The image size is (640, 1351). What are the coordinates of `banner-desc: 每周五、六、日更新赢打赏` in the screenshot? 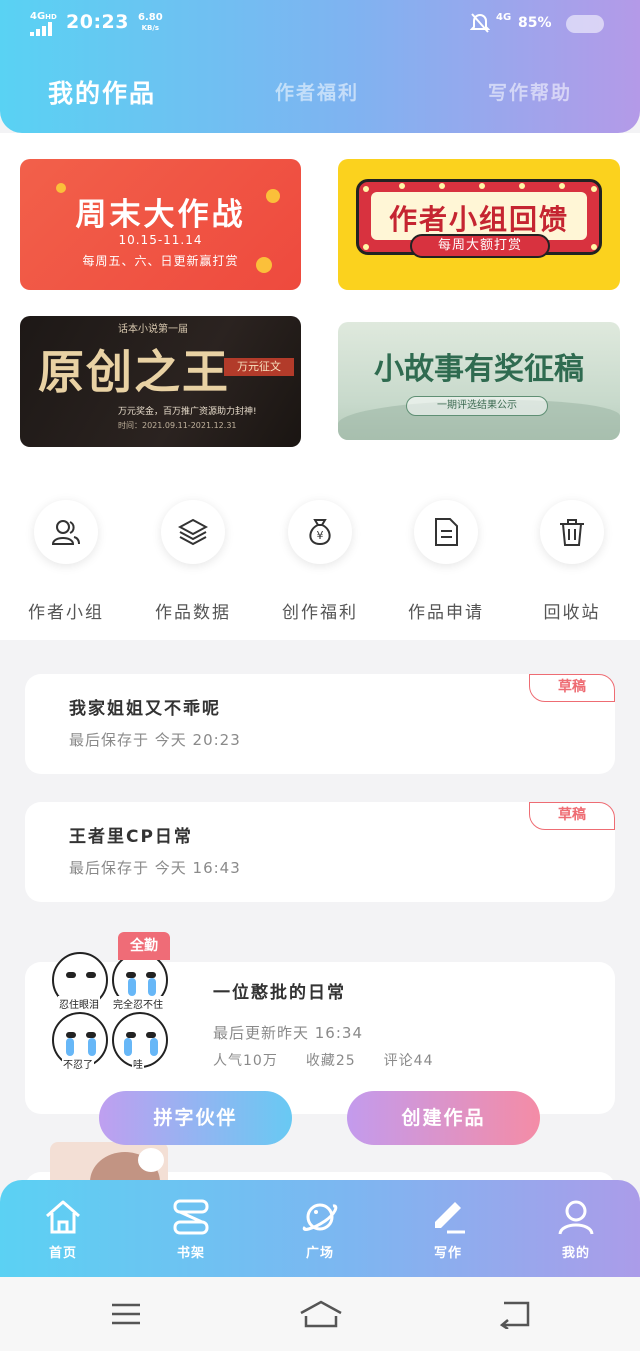 It's located at (160, 261).